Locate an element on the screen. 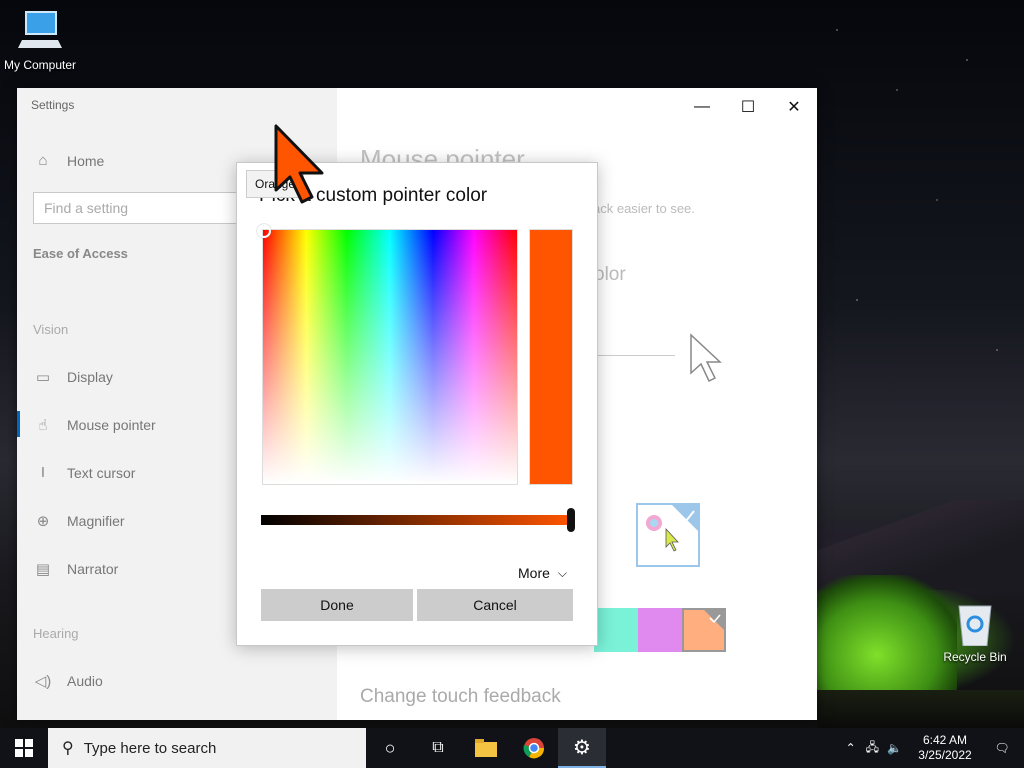  wallpaper-stars is located at coordinates (920, 280).